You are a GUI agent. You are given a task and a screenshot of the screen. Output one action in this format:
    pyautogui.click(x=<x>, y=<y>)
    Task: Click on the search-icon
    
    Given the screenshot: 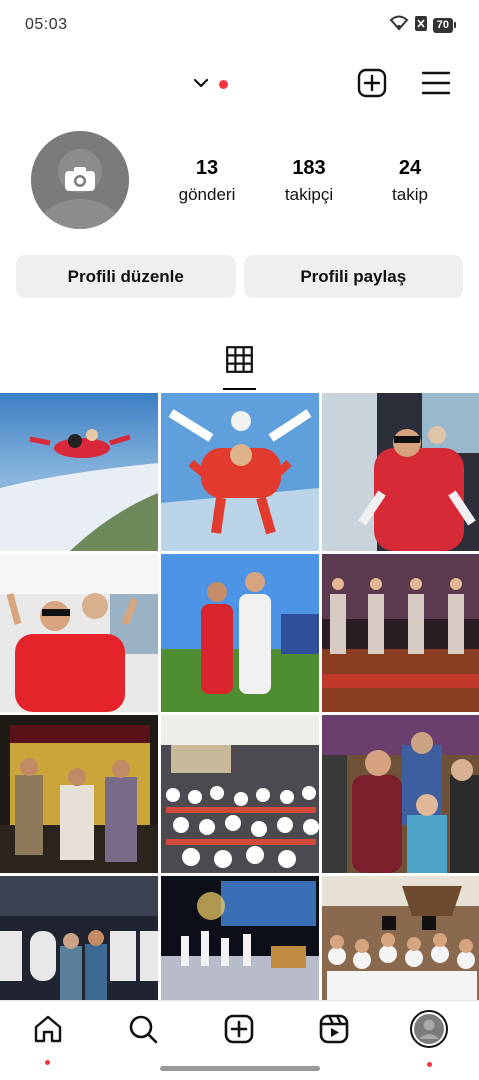 What is the action you would take?
    pyautogui.click(x=143, y=1031)
    